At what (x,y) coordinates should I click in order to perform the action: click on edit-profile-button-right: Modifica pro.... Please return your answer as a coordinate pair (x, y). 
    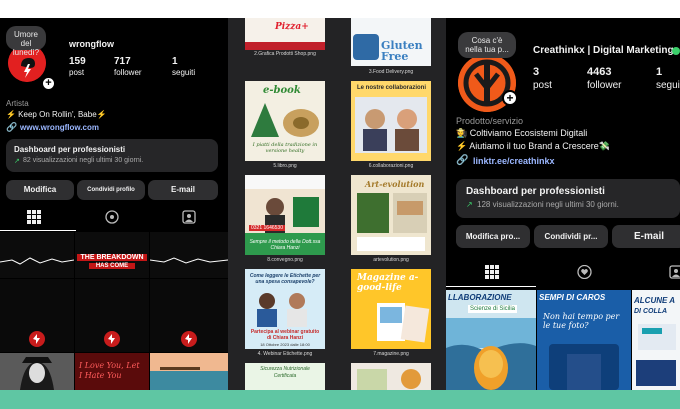
    Looking at the image, I should click on (493, 236).